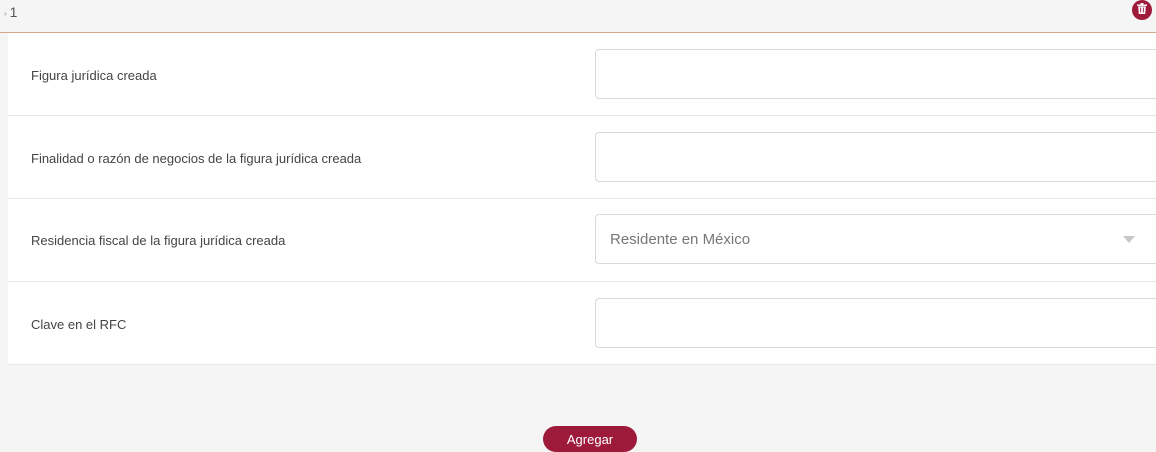 Image resolution: width=1156 pixels, height=452 pixels. What do you see at coordinates (13, 12) in the screenshot?
I see `section-index-label: 1` at bounding box center [13, 12].